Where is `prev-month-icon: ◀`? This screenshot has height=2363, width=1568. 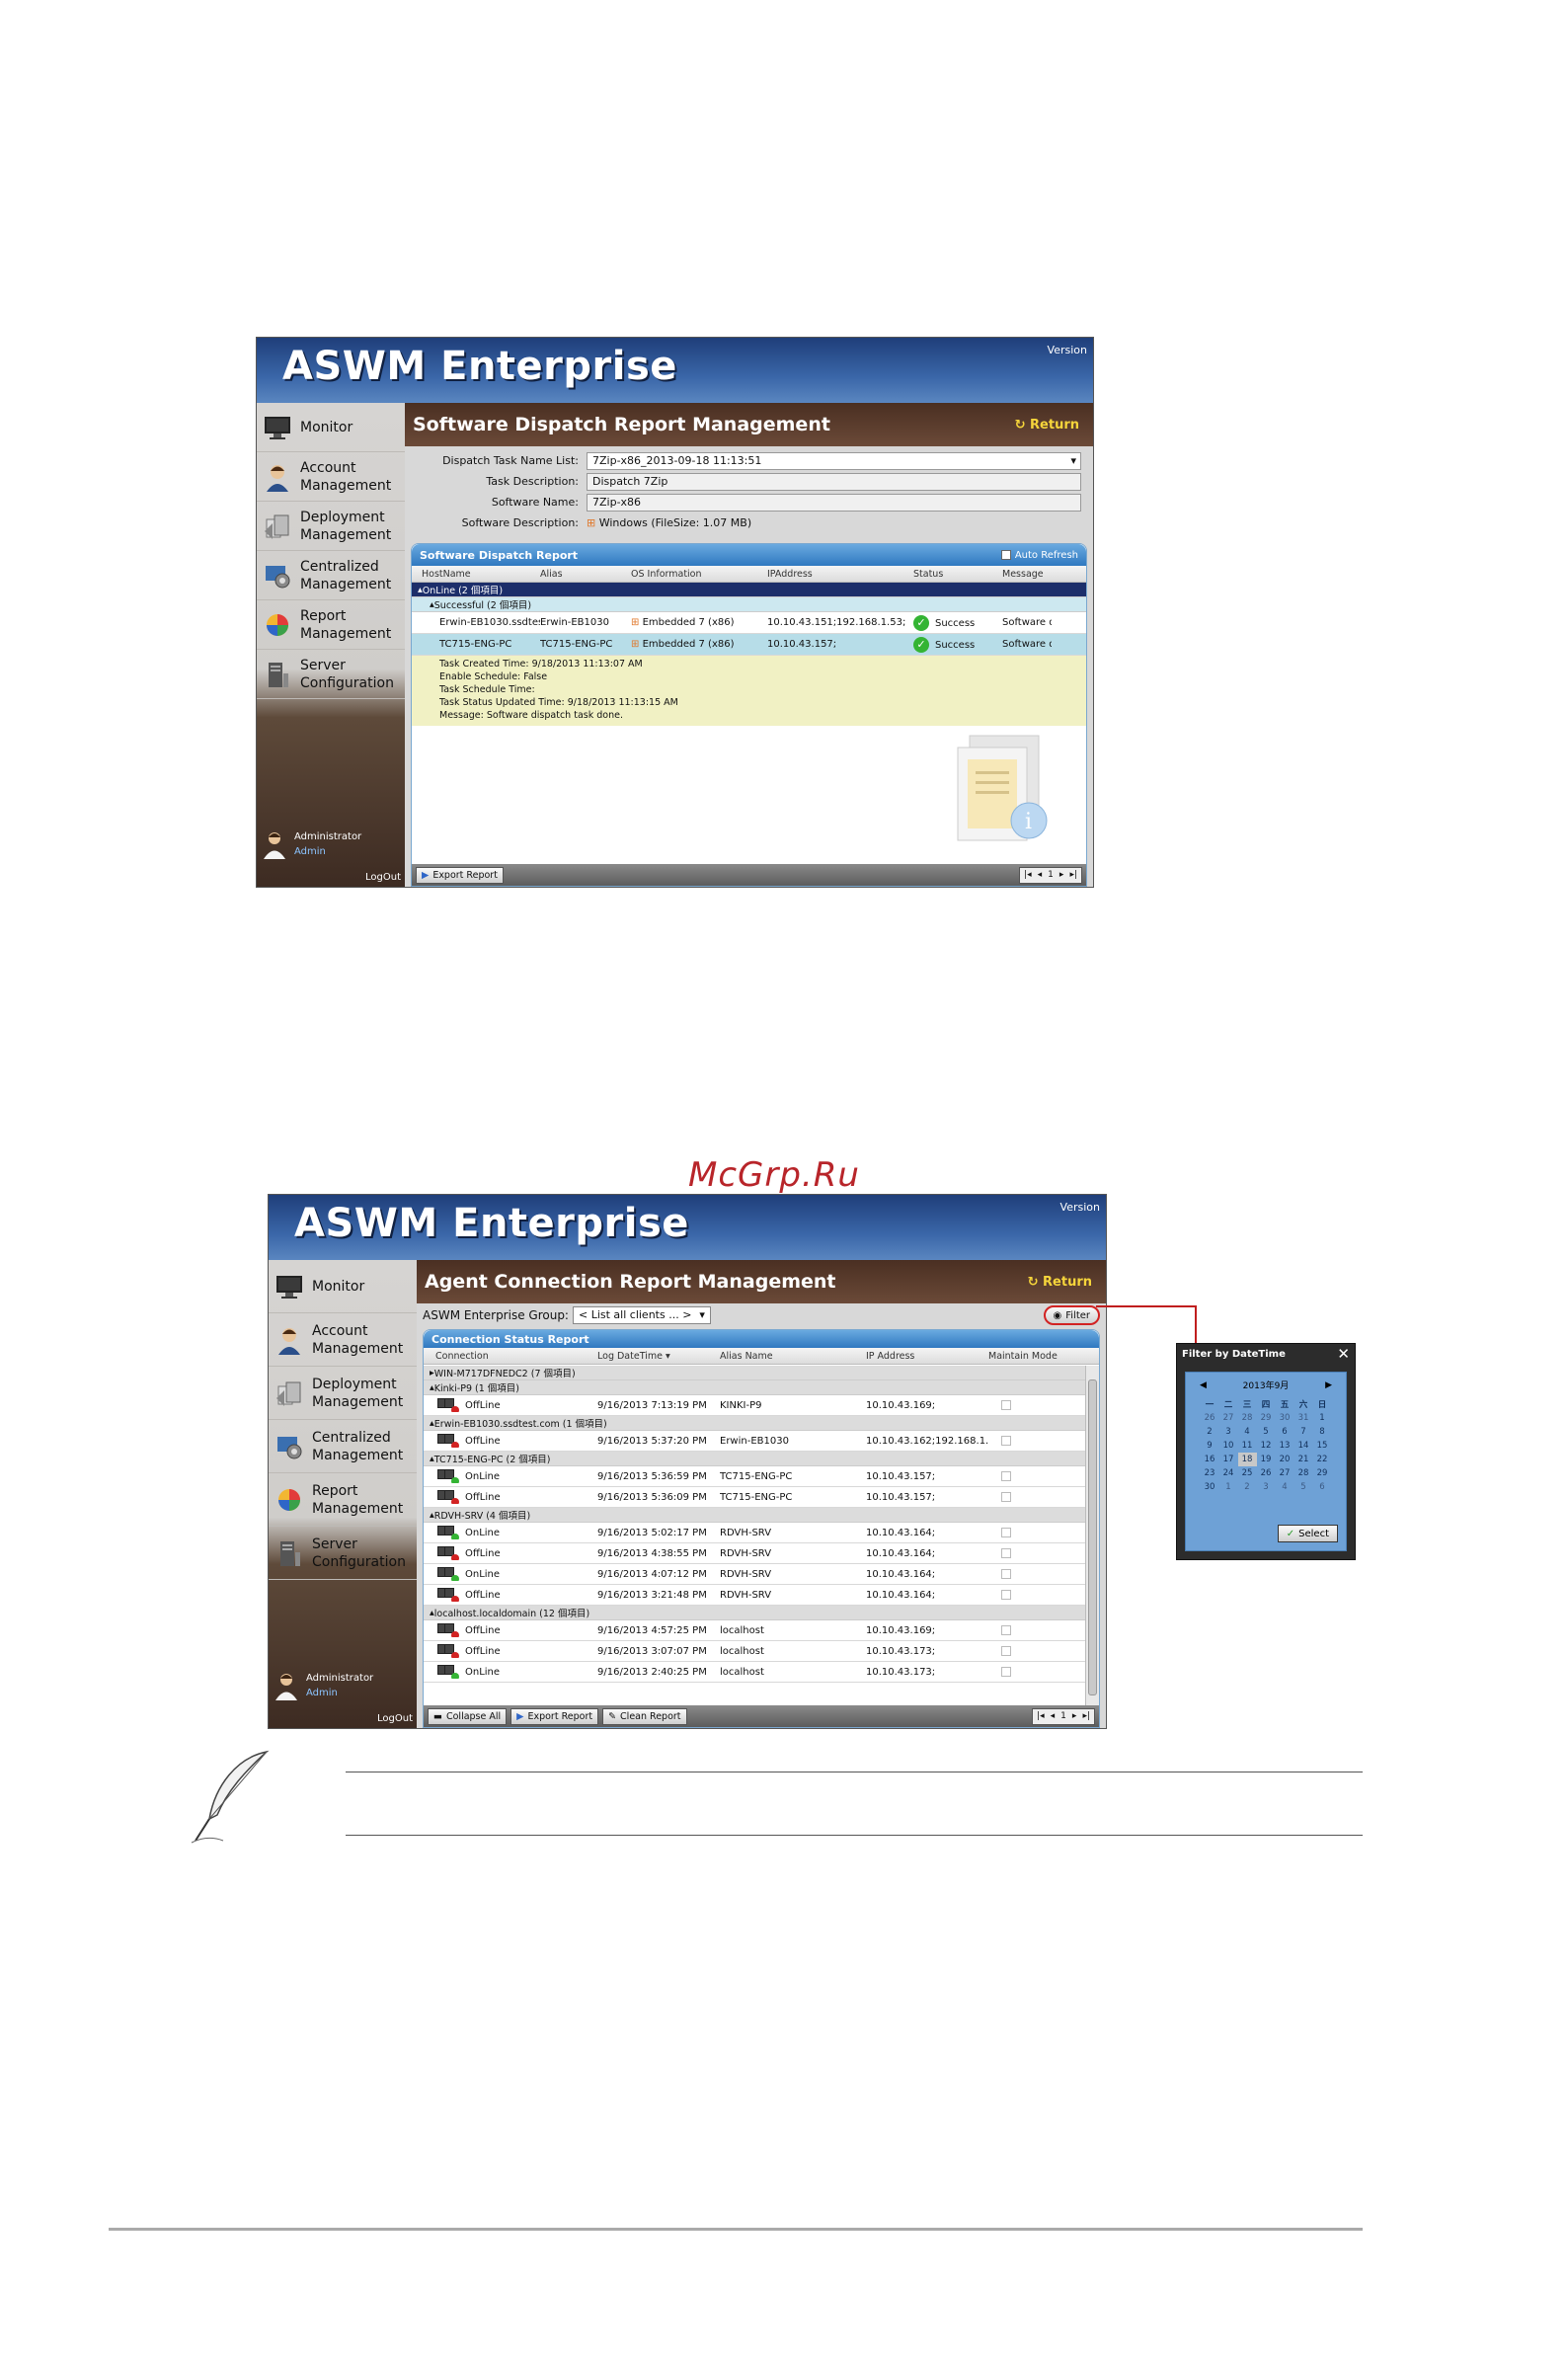 prev-month-icon: ◀ is located at coordinates (1203, 1385).